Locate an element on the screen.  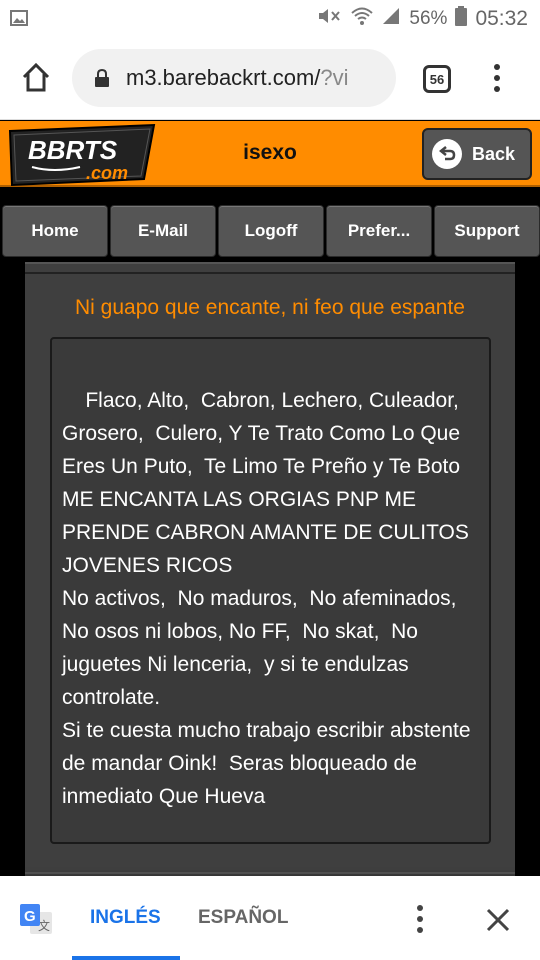
image-icon is located at coordinates (19, 21).